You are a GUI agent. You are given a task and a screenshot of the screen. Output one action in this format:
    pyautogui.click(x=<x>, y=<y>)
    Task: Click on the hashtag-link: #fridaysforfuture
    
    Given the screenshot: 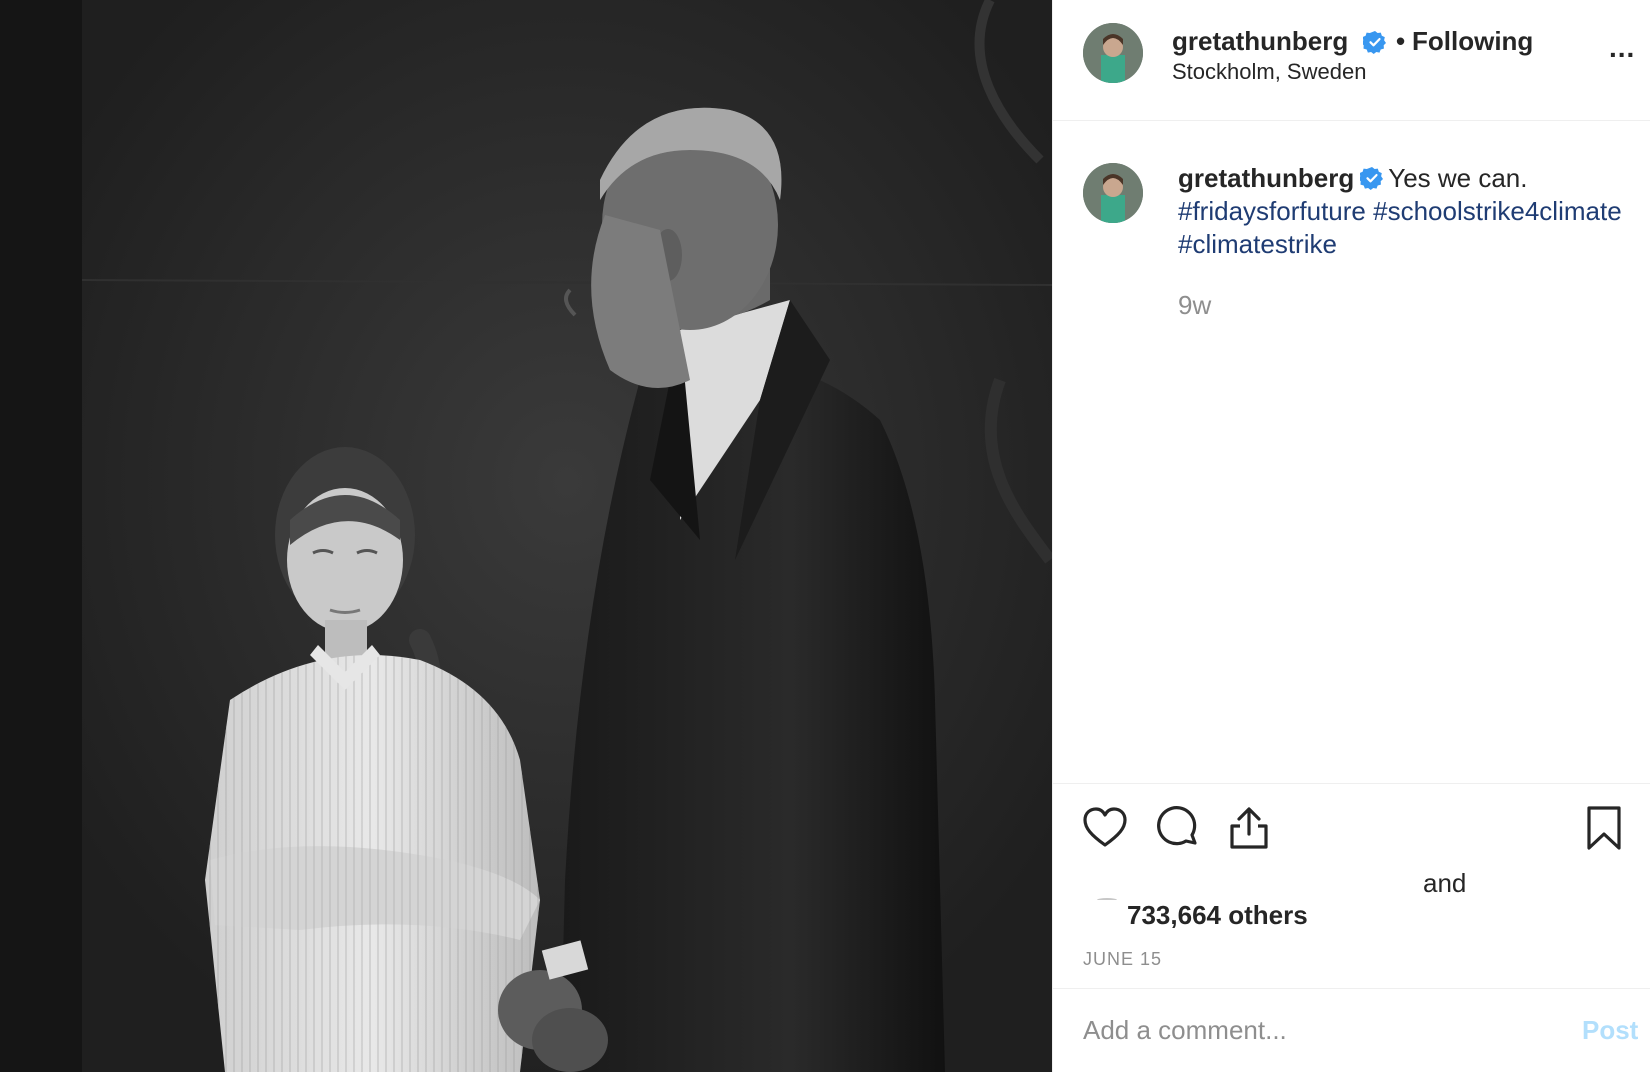 What is the action you would take?
    pyautogui.click(x=1272, y=211)
    